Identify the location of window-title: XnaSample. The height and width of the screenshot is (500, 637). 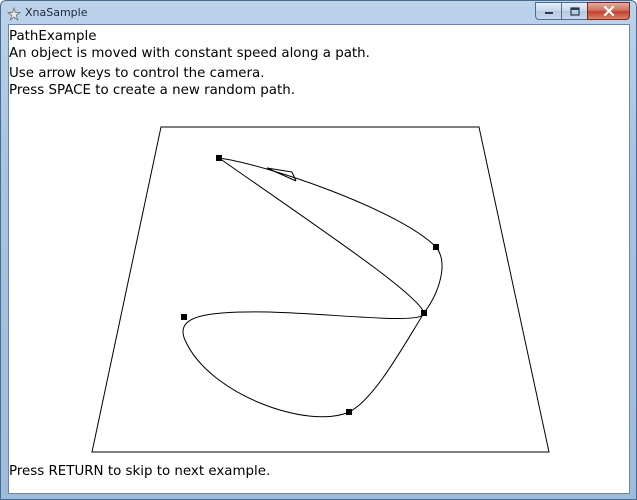
(56, 12).